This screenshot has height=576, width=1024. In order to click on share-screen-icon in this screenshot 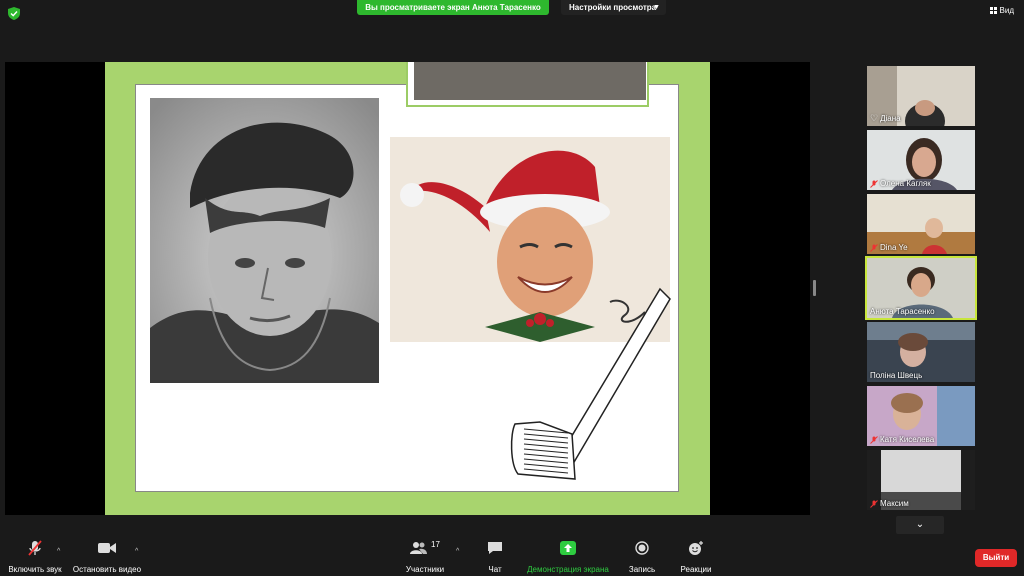, I will do `click(568, 548)`.